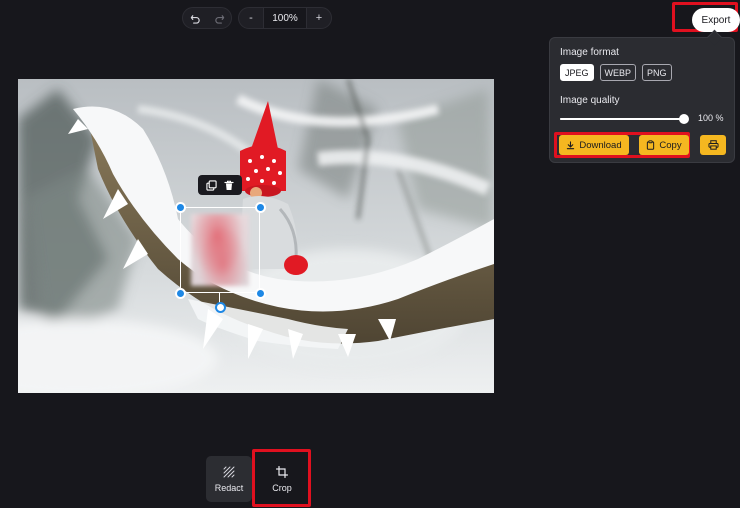 Image resolution: width=740 pixels, height=508 pixels. Describe the element at coordinates (229, 487) in the screenshot. I see `redact-label: Redact` at that location.